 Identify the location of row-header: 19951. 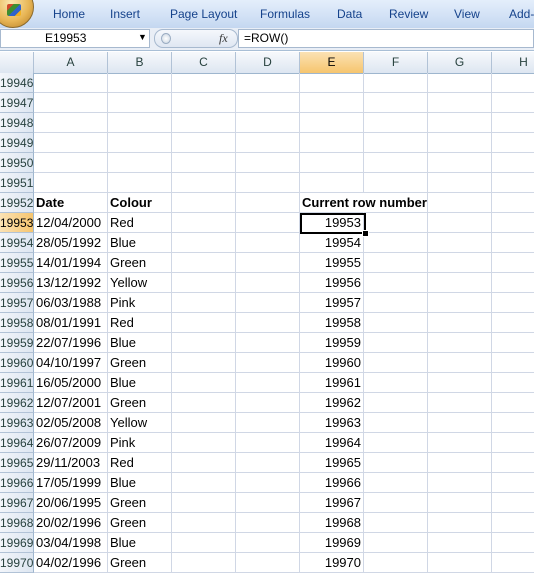
(17, 183).